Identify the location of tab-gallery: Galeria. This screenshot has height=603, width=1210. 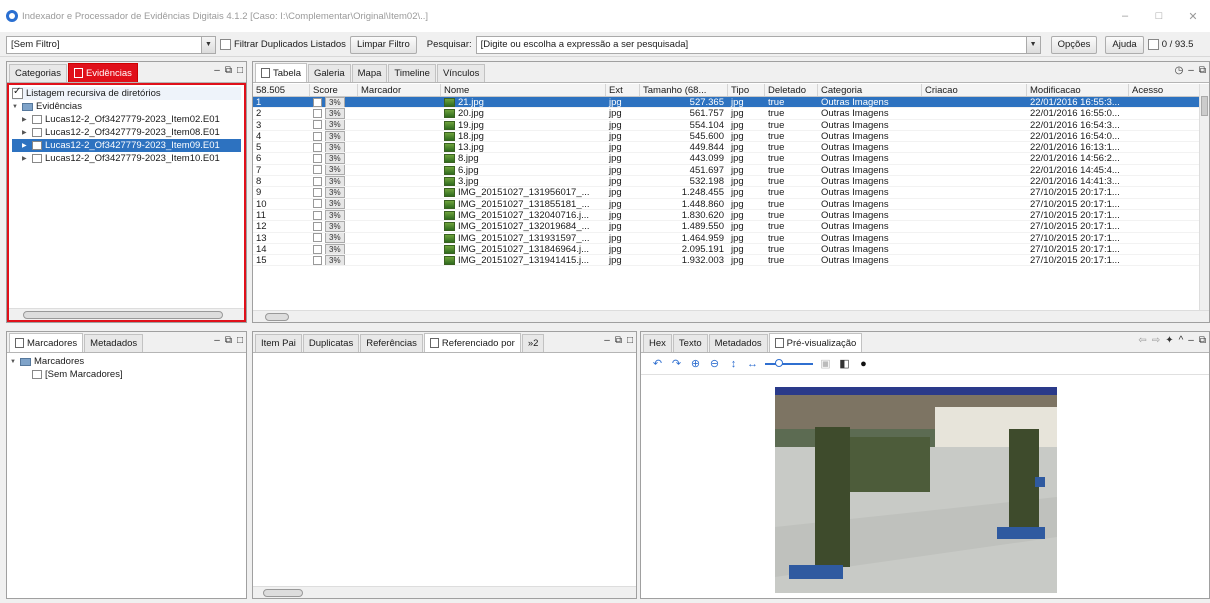
(329, 73).